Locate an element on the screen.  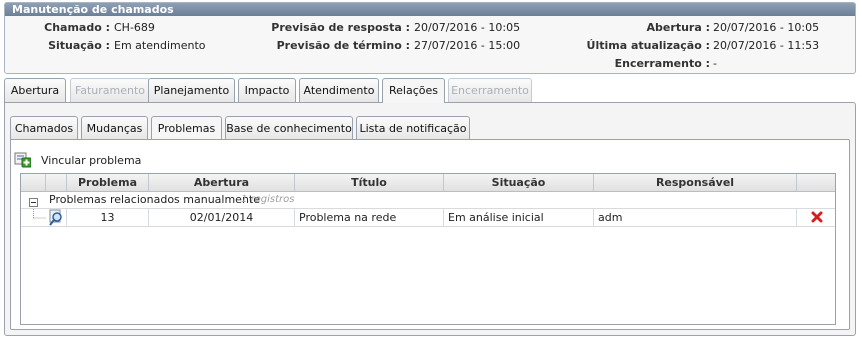
view-icon is located at coordinates (56, 217).